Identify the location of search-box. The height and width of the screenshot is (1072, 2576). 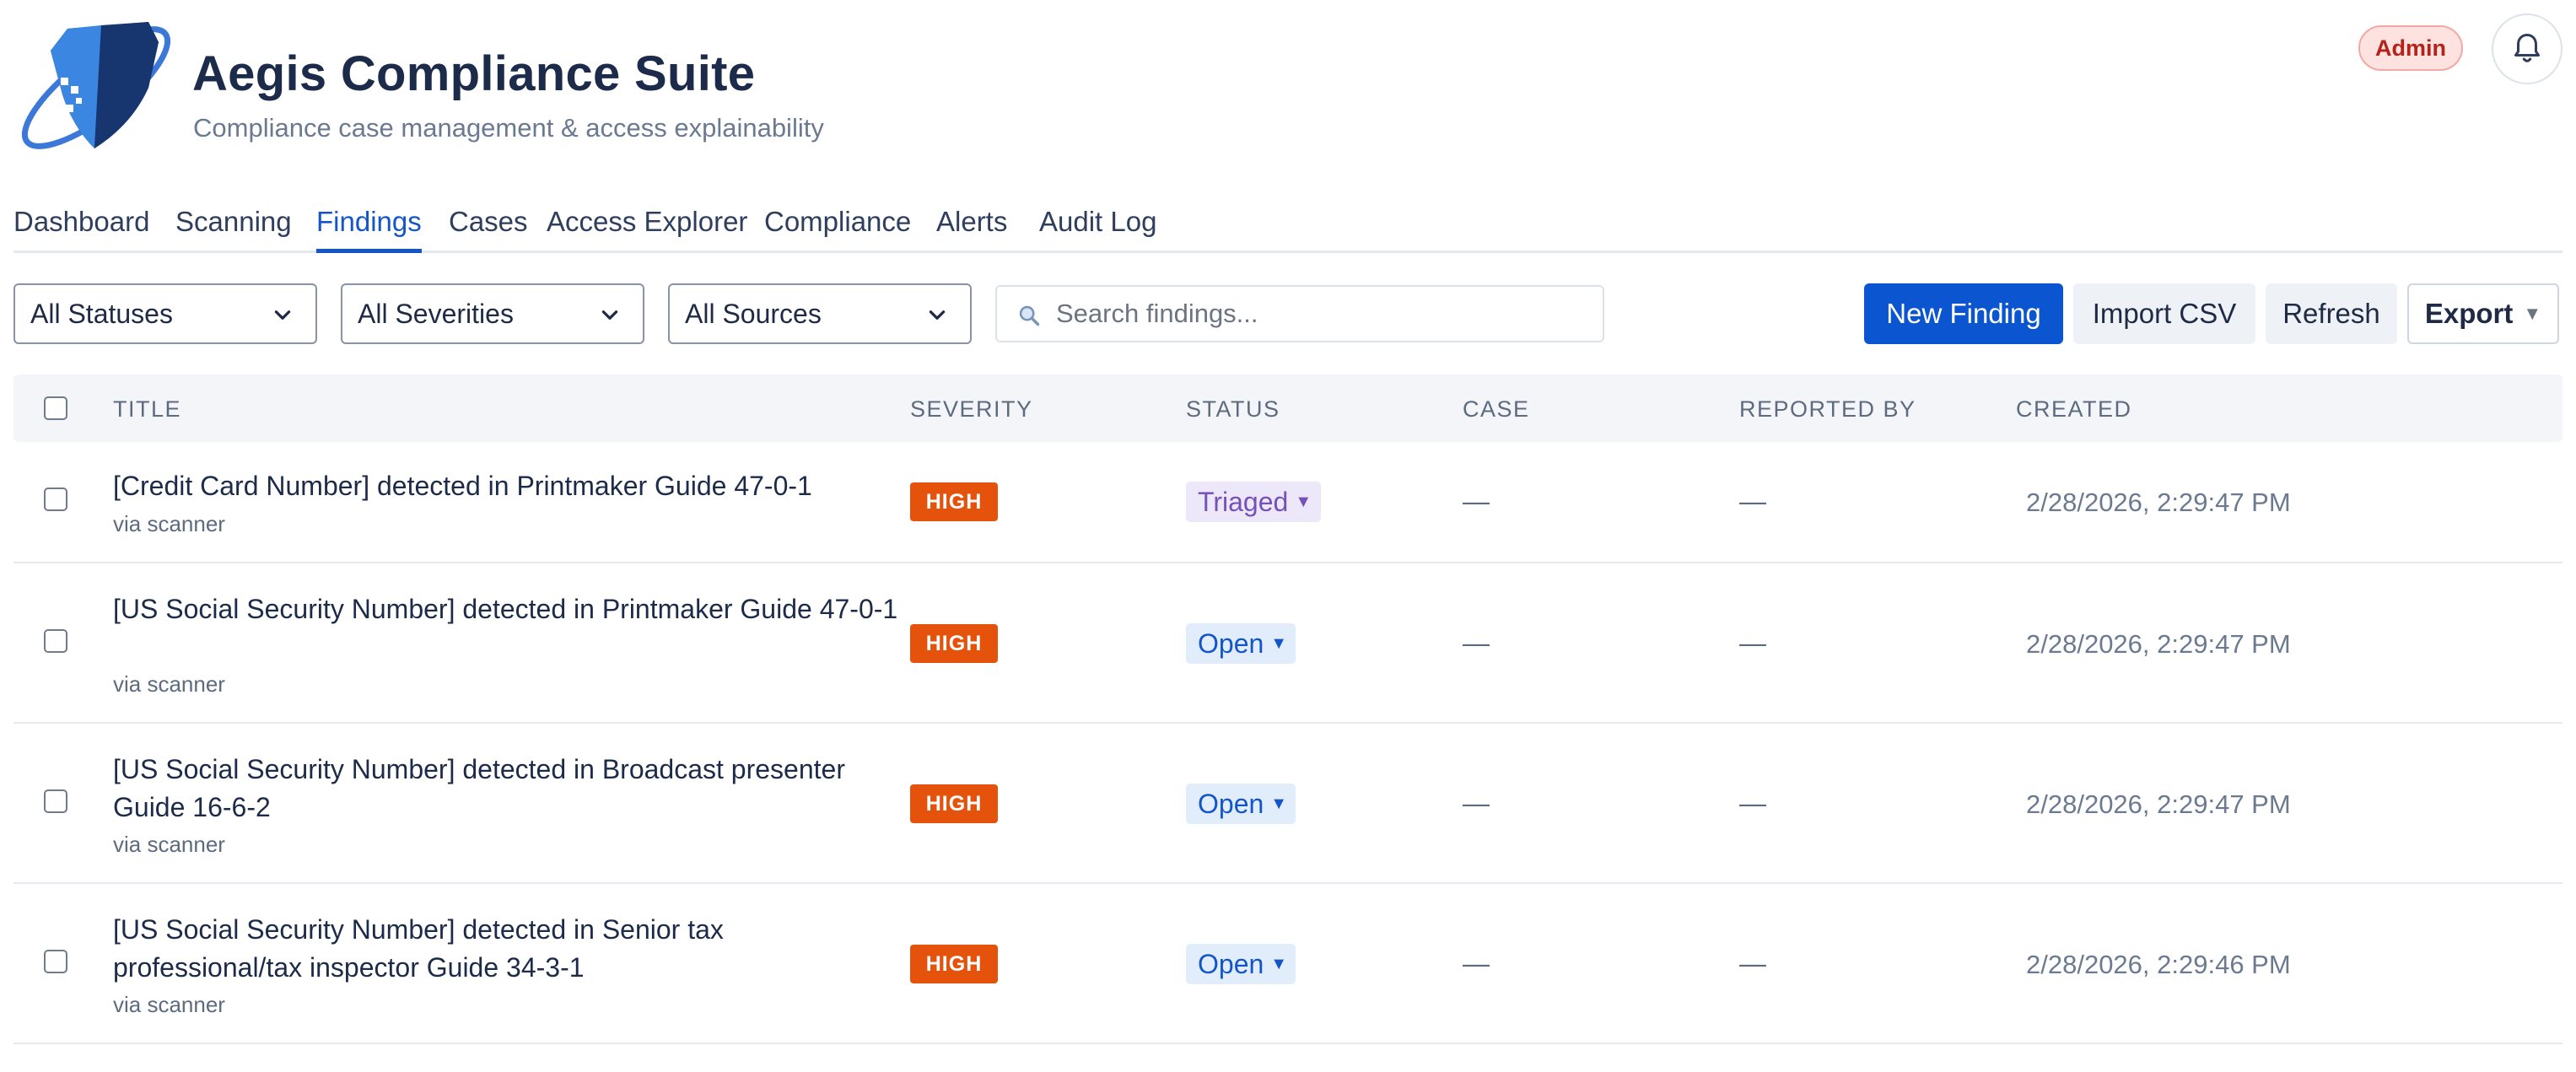
(1299, 313).